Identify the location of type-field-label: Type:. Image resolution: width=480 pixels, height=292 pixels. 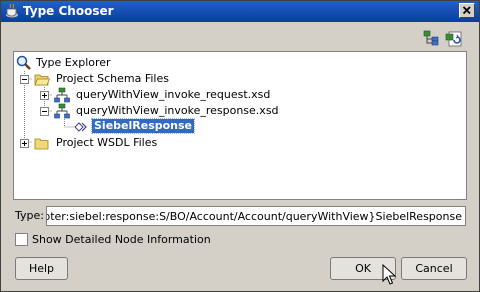
(29, 215).